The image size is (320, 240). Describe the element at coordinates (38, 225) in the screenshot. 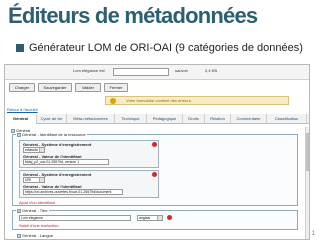

I see `add-translation-link: Saisir d'une traduction` at that location.